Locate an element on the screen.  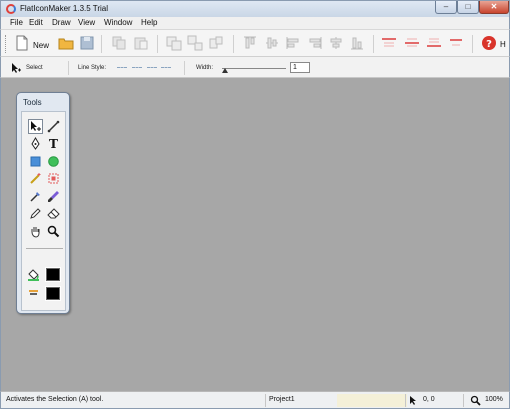
rectangle-icon is located at coordinates (35, 161).